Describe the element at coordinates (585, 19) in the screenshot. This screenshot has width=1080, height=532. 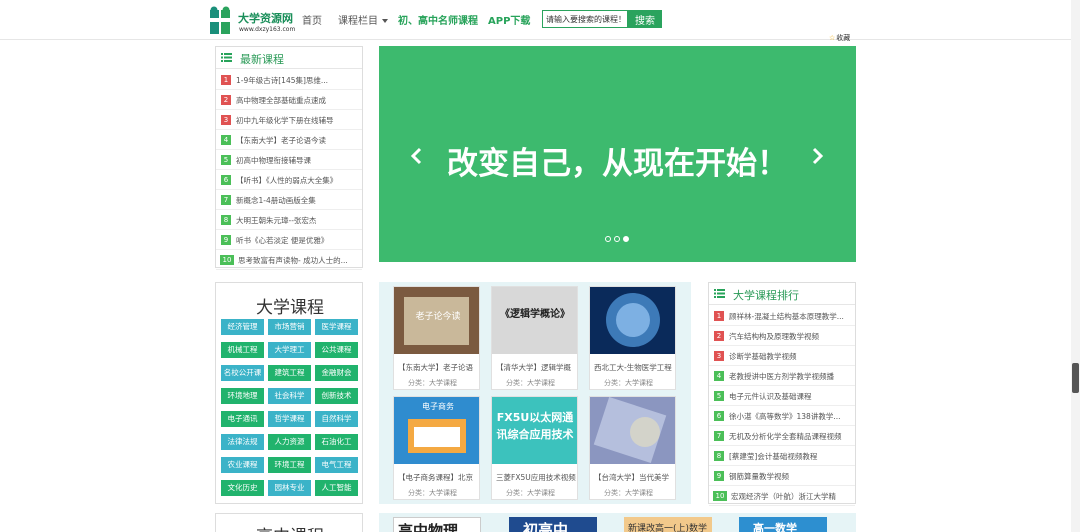
I see `search-input` at that location.